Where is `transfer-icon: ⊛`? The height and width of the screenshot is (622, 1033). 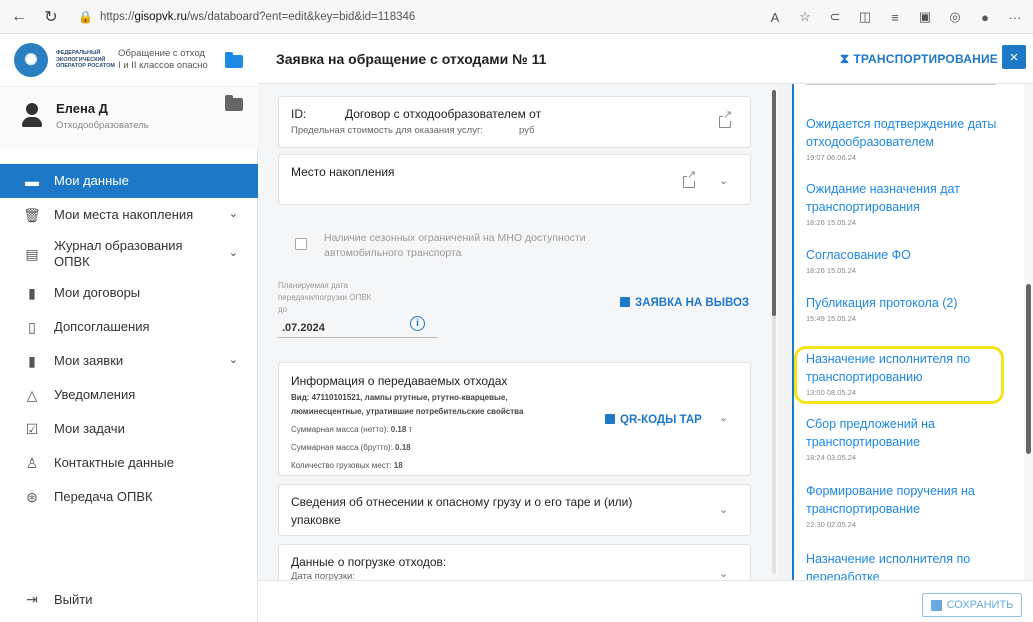 transfer-icon: ⊛ is located at coordinates (32, 496).